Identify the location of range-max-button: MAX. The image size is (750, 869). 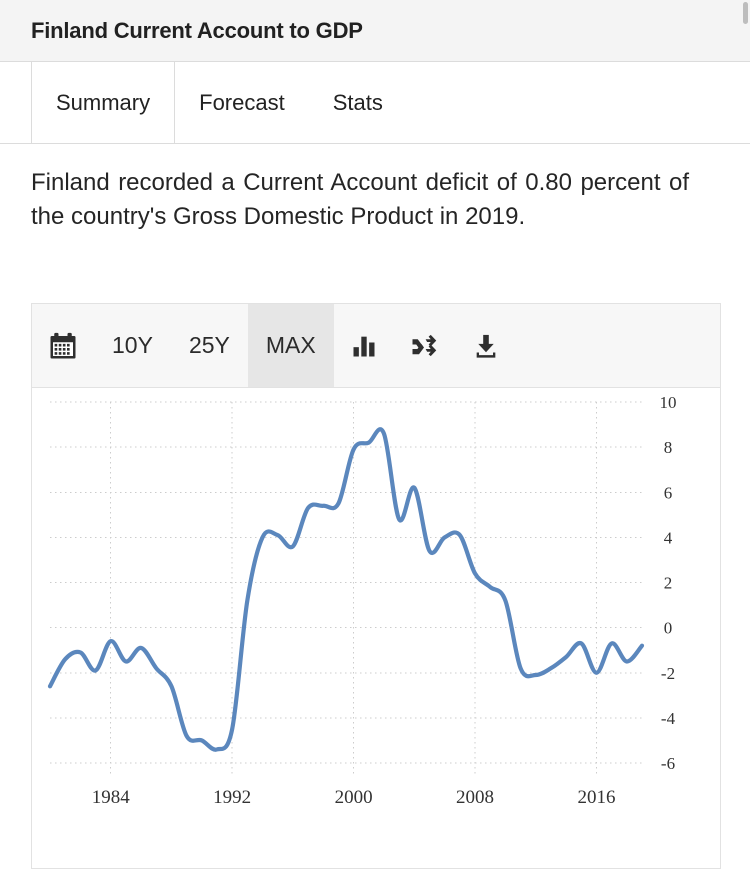
(290, 345).